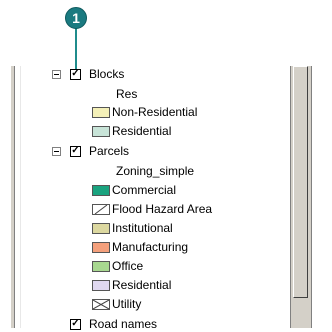 Image resolution: width=332 pixels, height=332 pixels. I want to click on legend-class-item: Flood Hazard Area, so click(152, 209).